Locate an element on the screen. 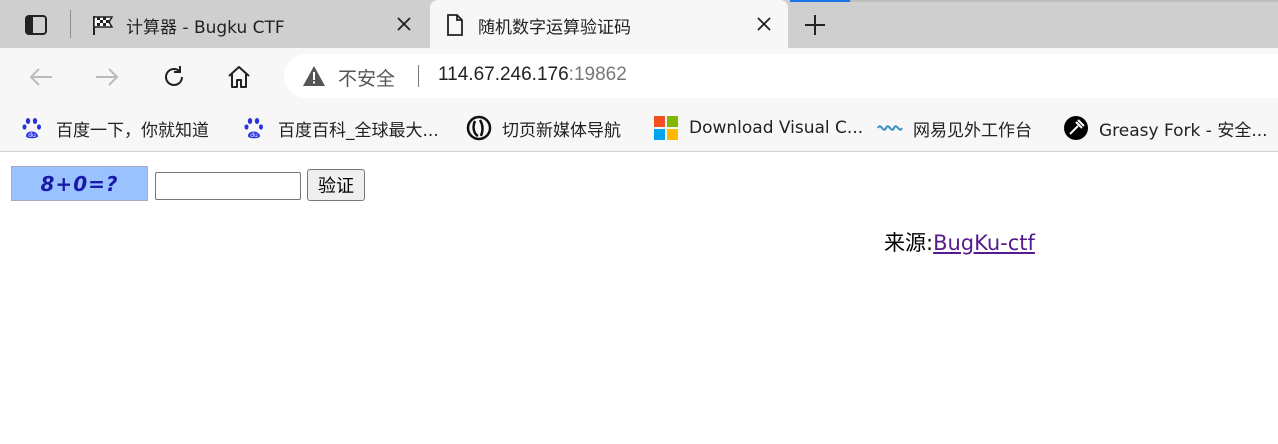  greasyfork-logo-icon is located at coordinates (1076, 128).